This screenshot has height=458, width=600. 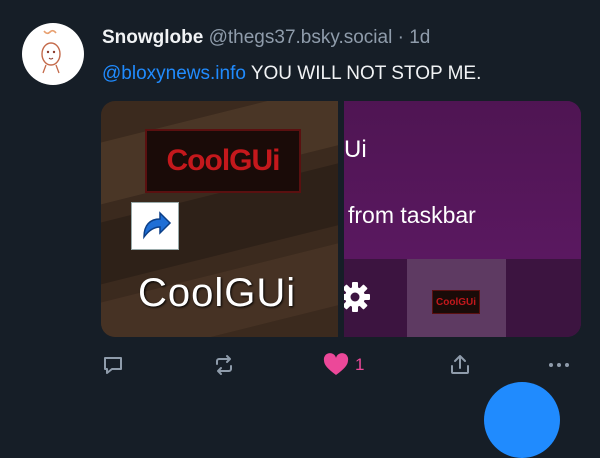 I want to click on reply-button, so click(x=113, y=365).